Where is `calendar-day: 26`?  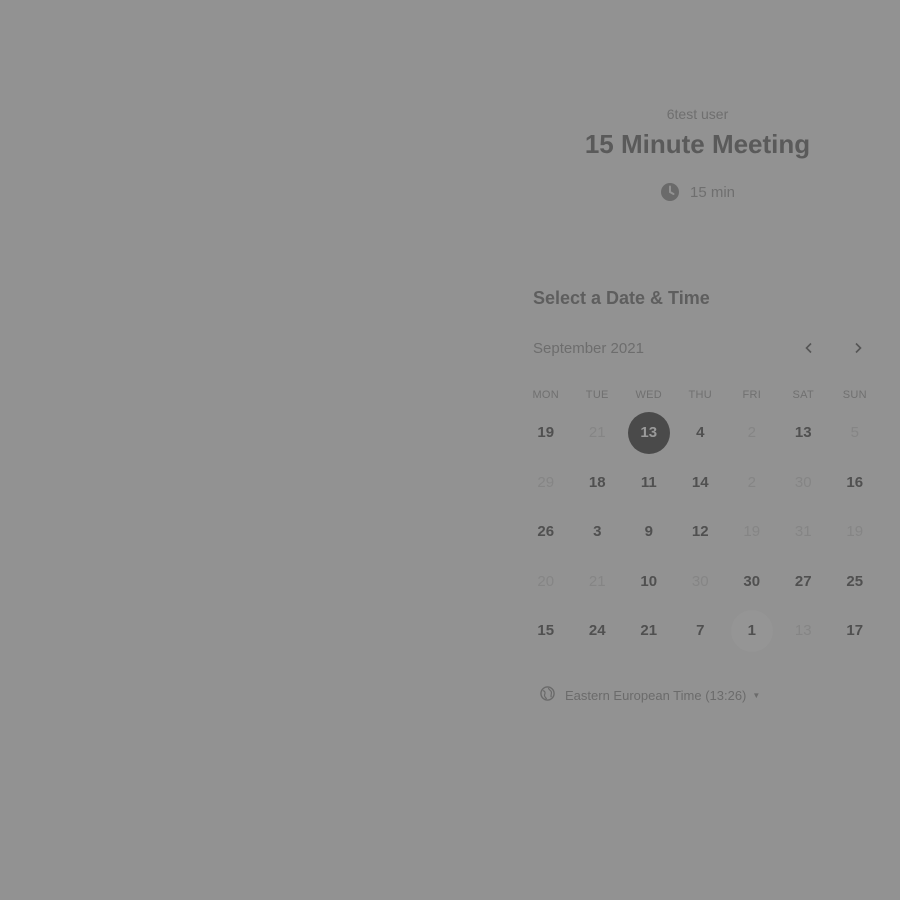
calendar-day: 26 is located at coordinates (546, 532).